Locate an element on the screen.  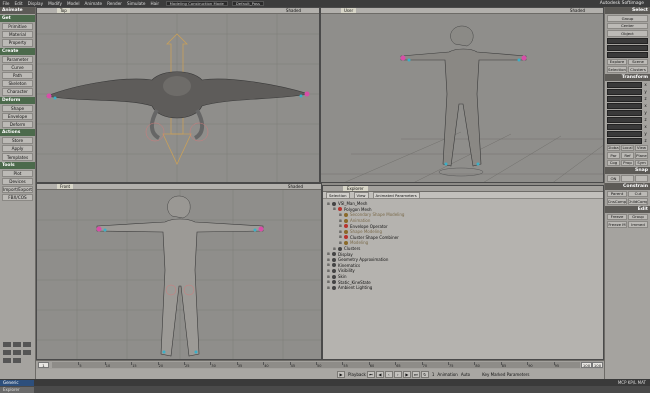
rp-button-cog: Cog is located at coordinates (613, 162).